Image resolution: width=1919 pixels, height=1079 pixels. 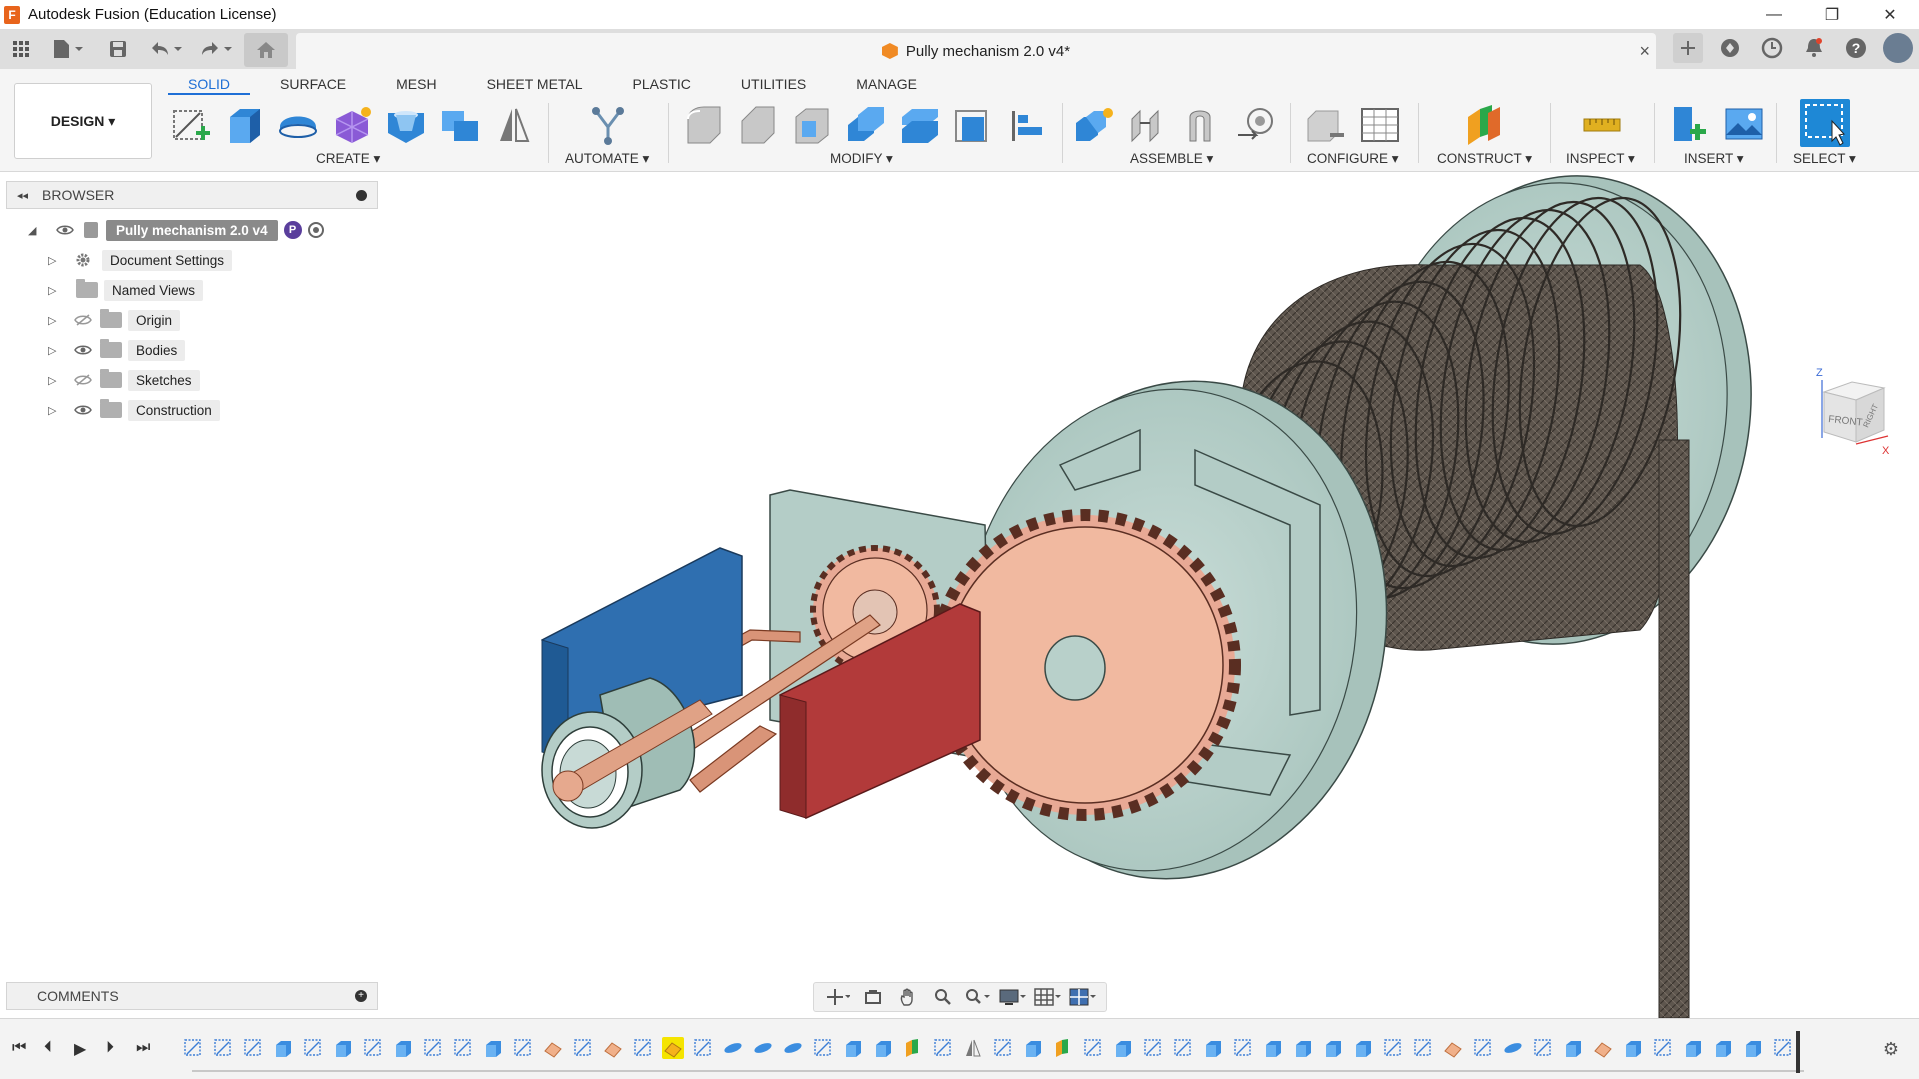 What do you see at coordinates (1824, 159) in the screenshot?
I see `select-menu: SELECT ▾` at bounding box center [1824, 159].